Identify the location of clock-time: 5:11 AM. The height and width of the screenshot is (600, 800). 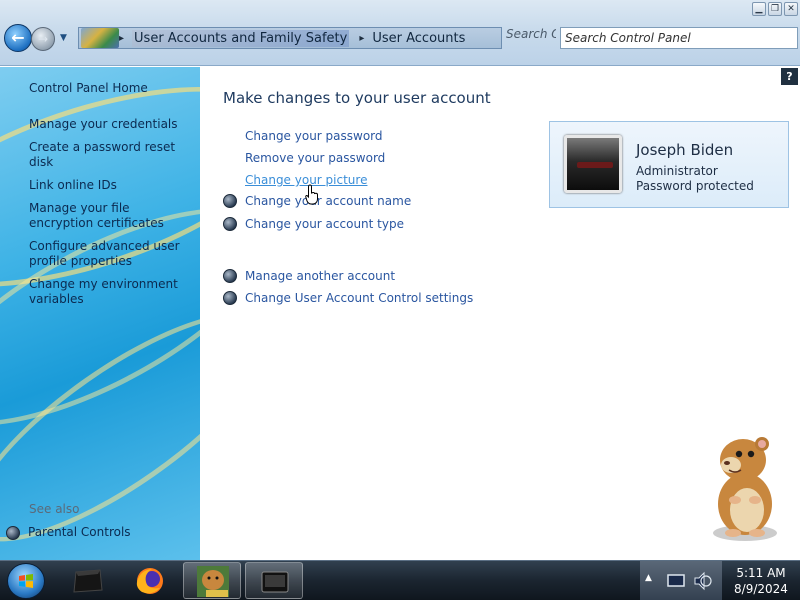
(761, 573).